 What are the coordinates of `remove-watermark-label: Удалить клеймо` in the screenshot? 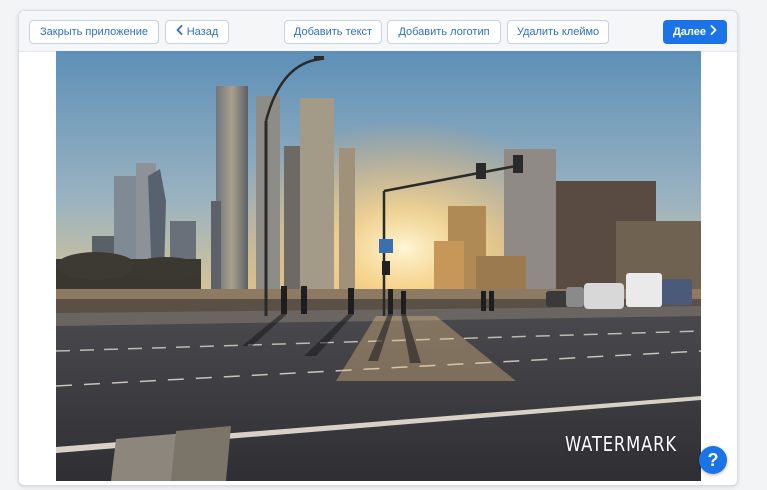 It's located at (558, 32).